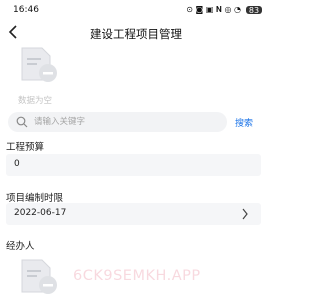  I want to click on handler-label: 经办人, so click(20, 246).